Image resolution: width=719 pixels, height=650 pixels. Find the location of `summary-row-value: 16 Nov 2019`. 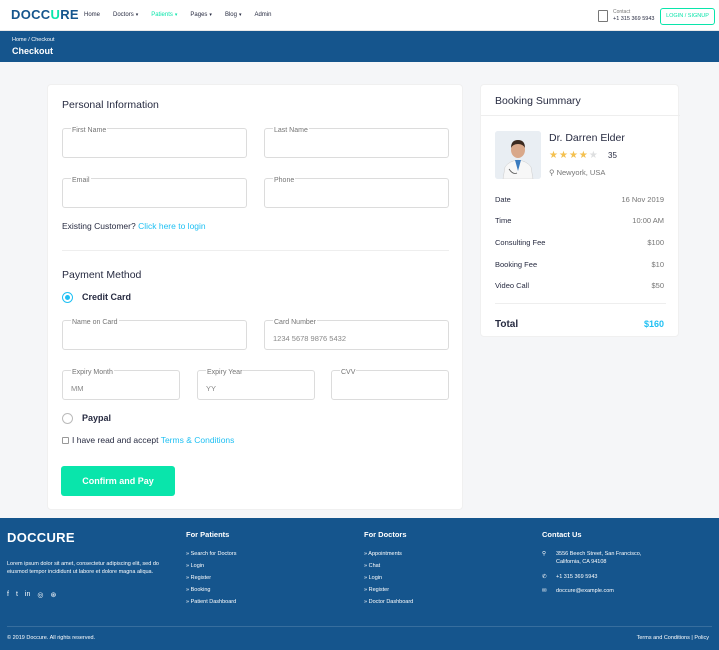

summary-row-value: 16 Nov 2019 is located at coordinates (642, 199).